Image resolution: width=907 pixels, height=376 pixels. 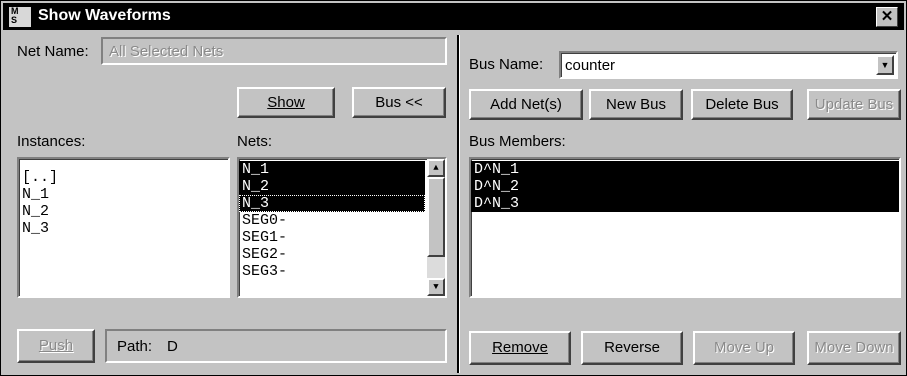 I want to click on show-button: Show, so click(x=286, y=102).